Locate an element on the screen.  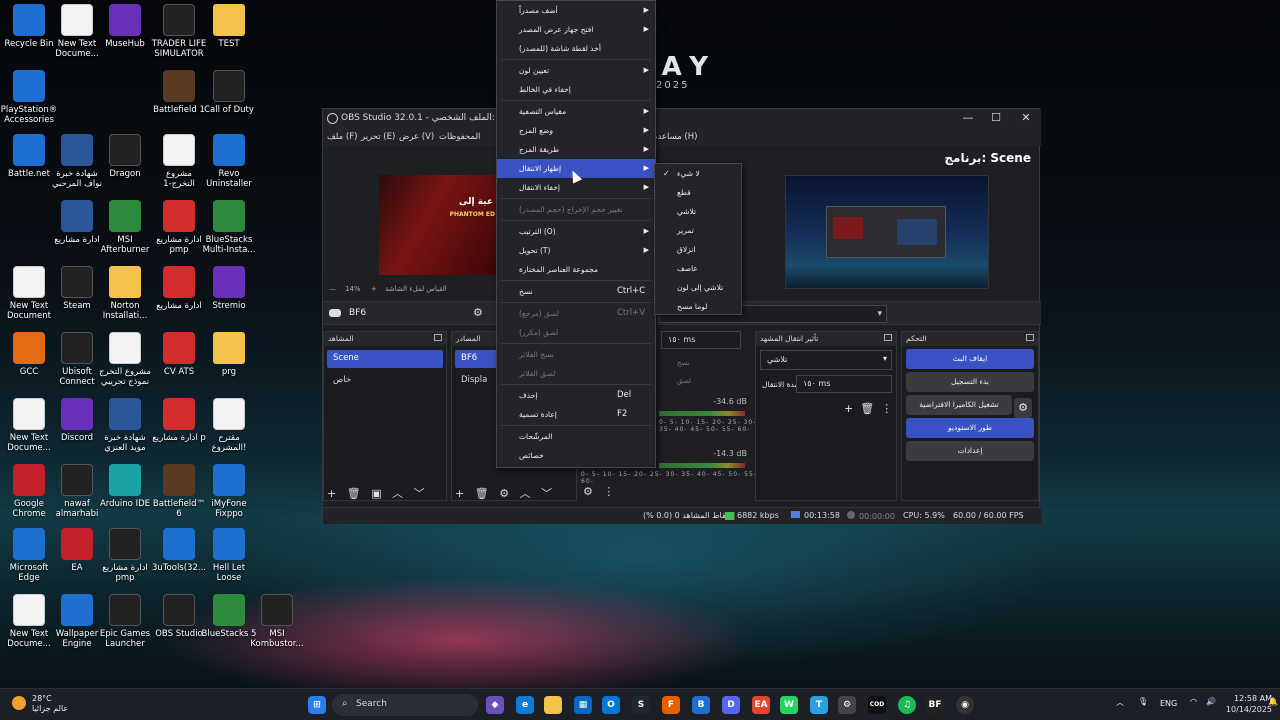
edge-icon: e is located at coordinates (525, 705).